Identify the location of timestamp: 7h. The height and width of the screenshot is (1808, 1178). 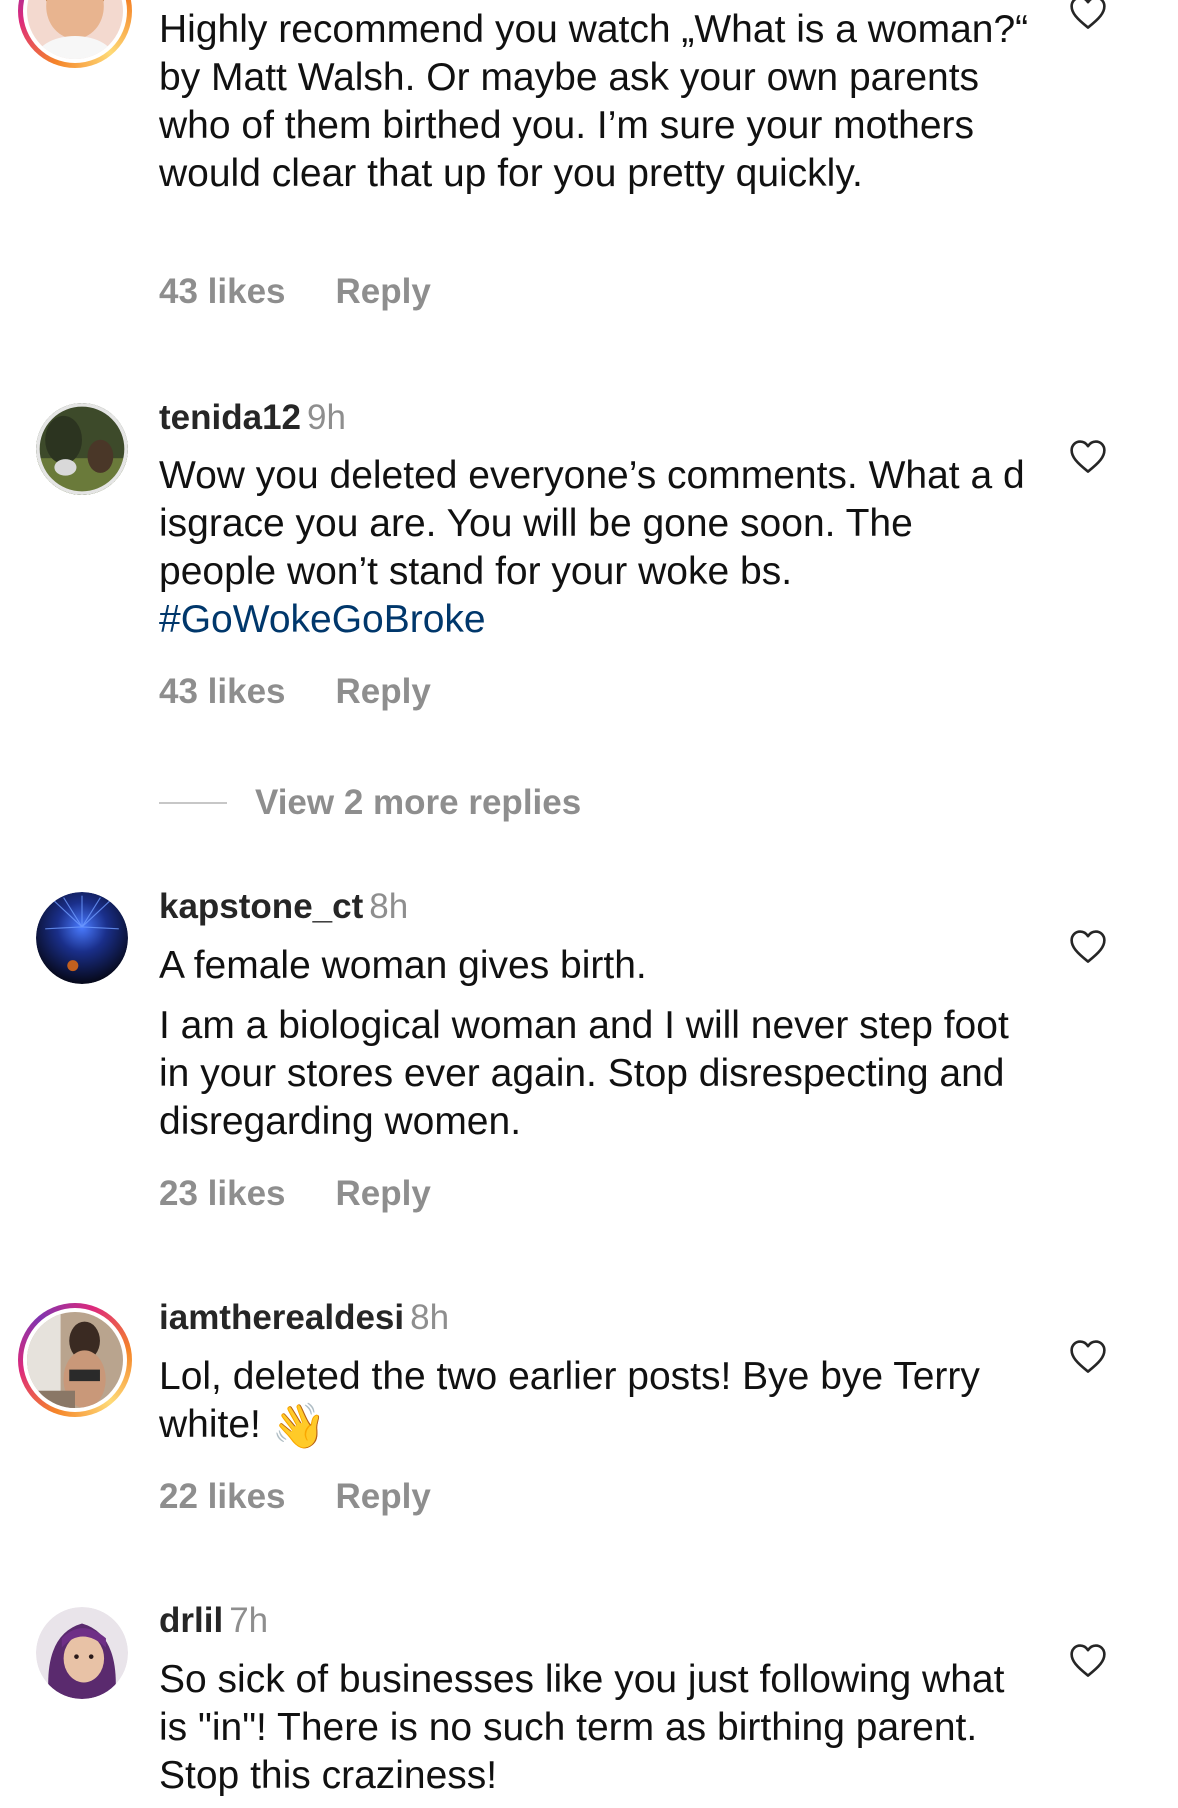
(249, 1620).